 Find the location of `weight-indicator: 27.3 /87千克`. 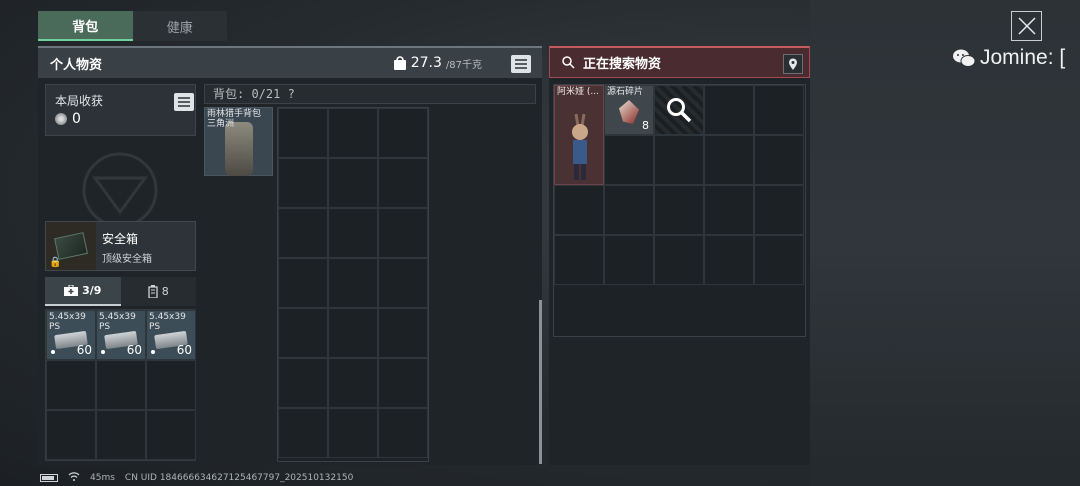

weight-indicator: 27.3 /87千克 is located at coordinates (437, 63).